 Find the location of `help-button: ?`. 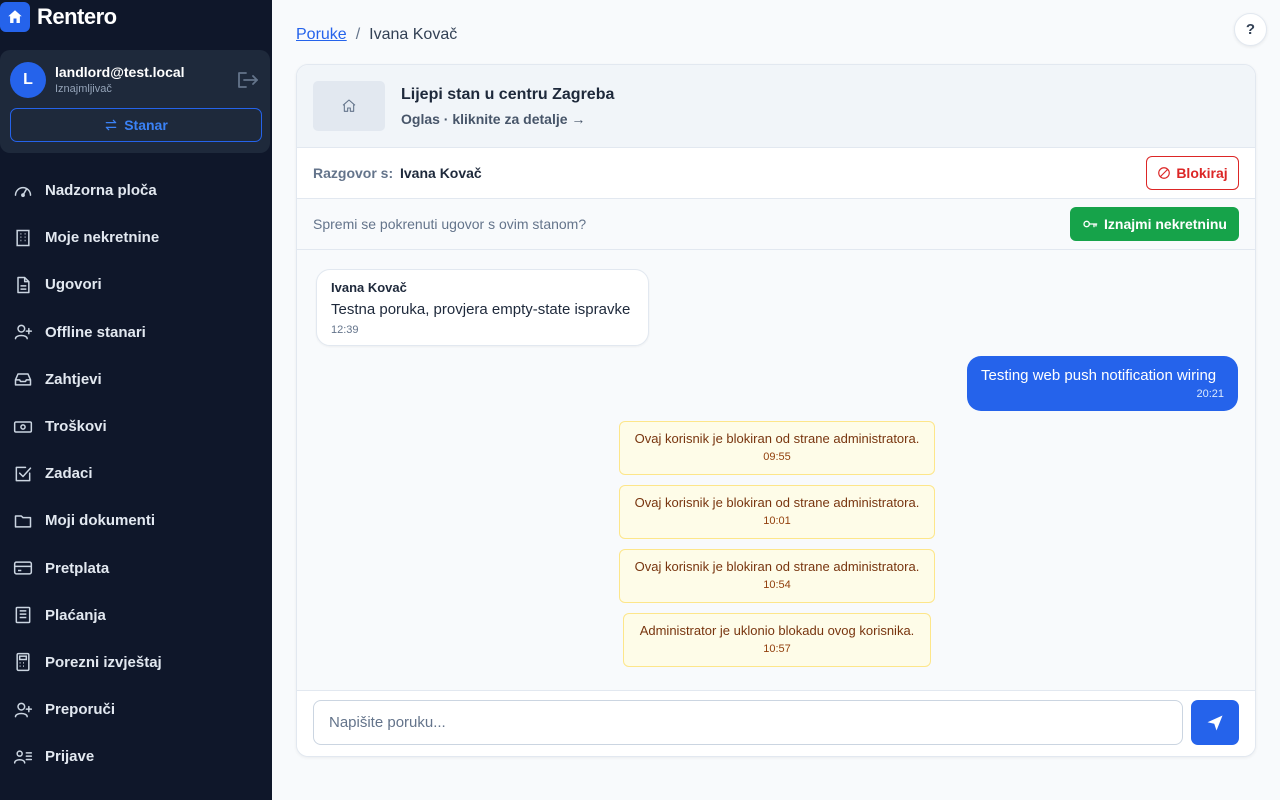

help-button: ? is located at coordinates (1250, 29).